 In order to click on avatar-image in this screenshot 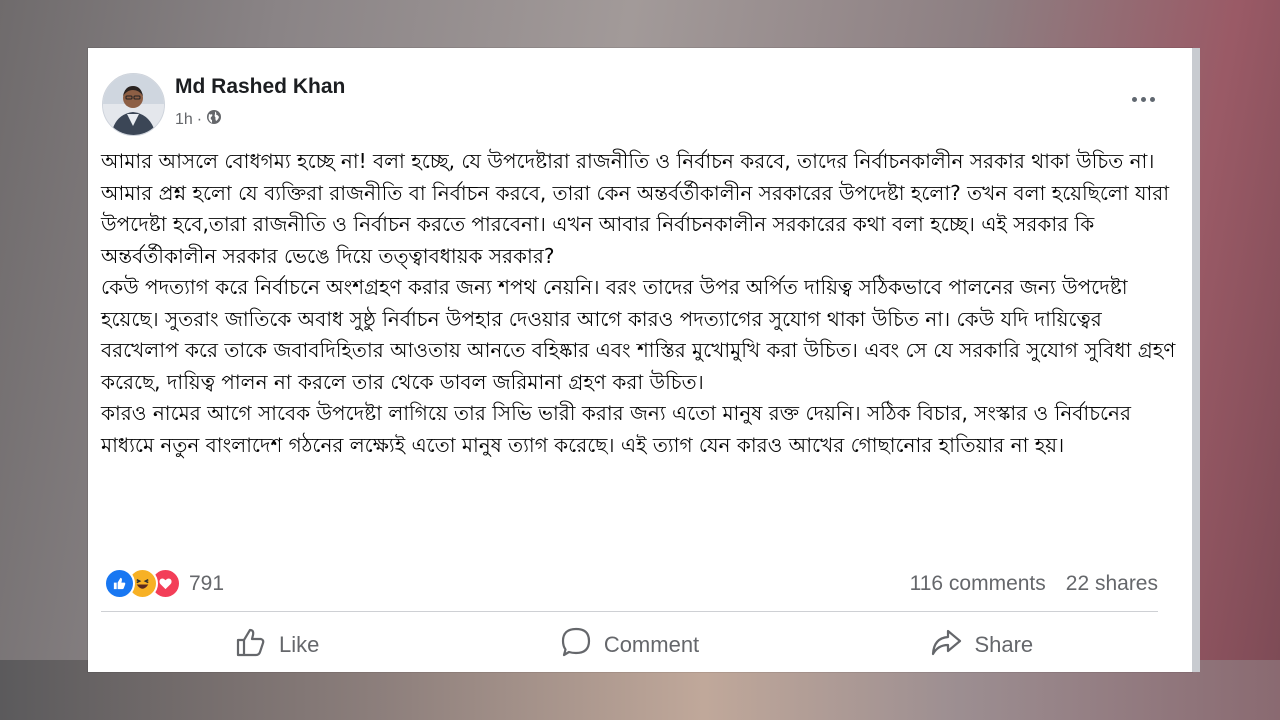, I will do `click(133, 104)`.